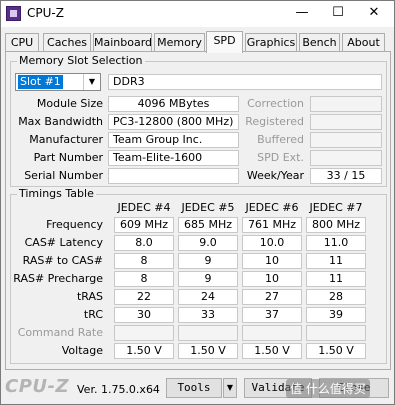 The height and width of the screenshot is (405, 395). I want to click on timing-cell: 30, so click(144, 315).